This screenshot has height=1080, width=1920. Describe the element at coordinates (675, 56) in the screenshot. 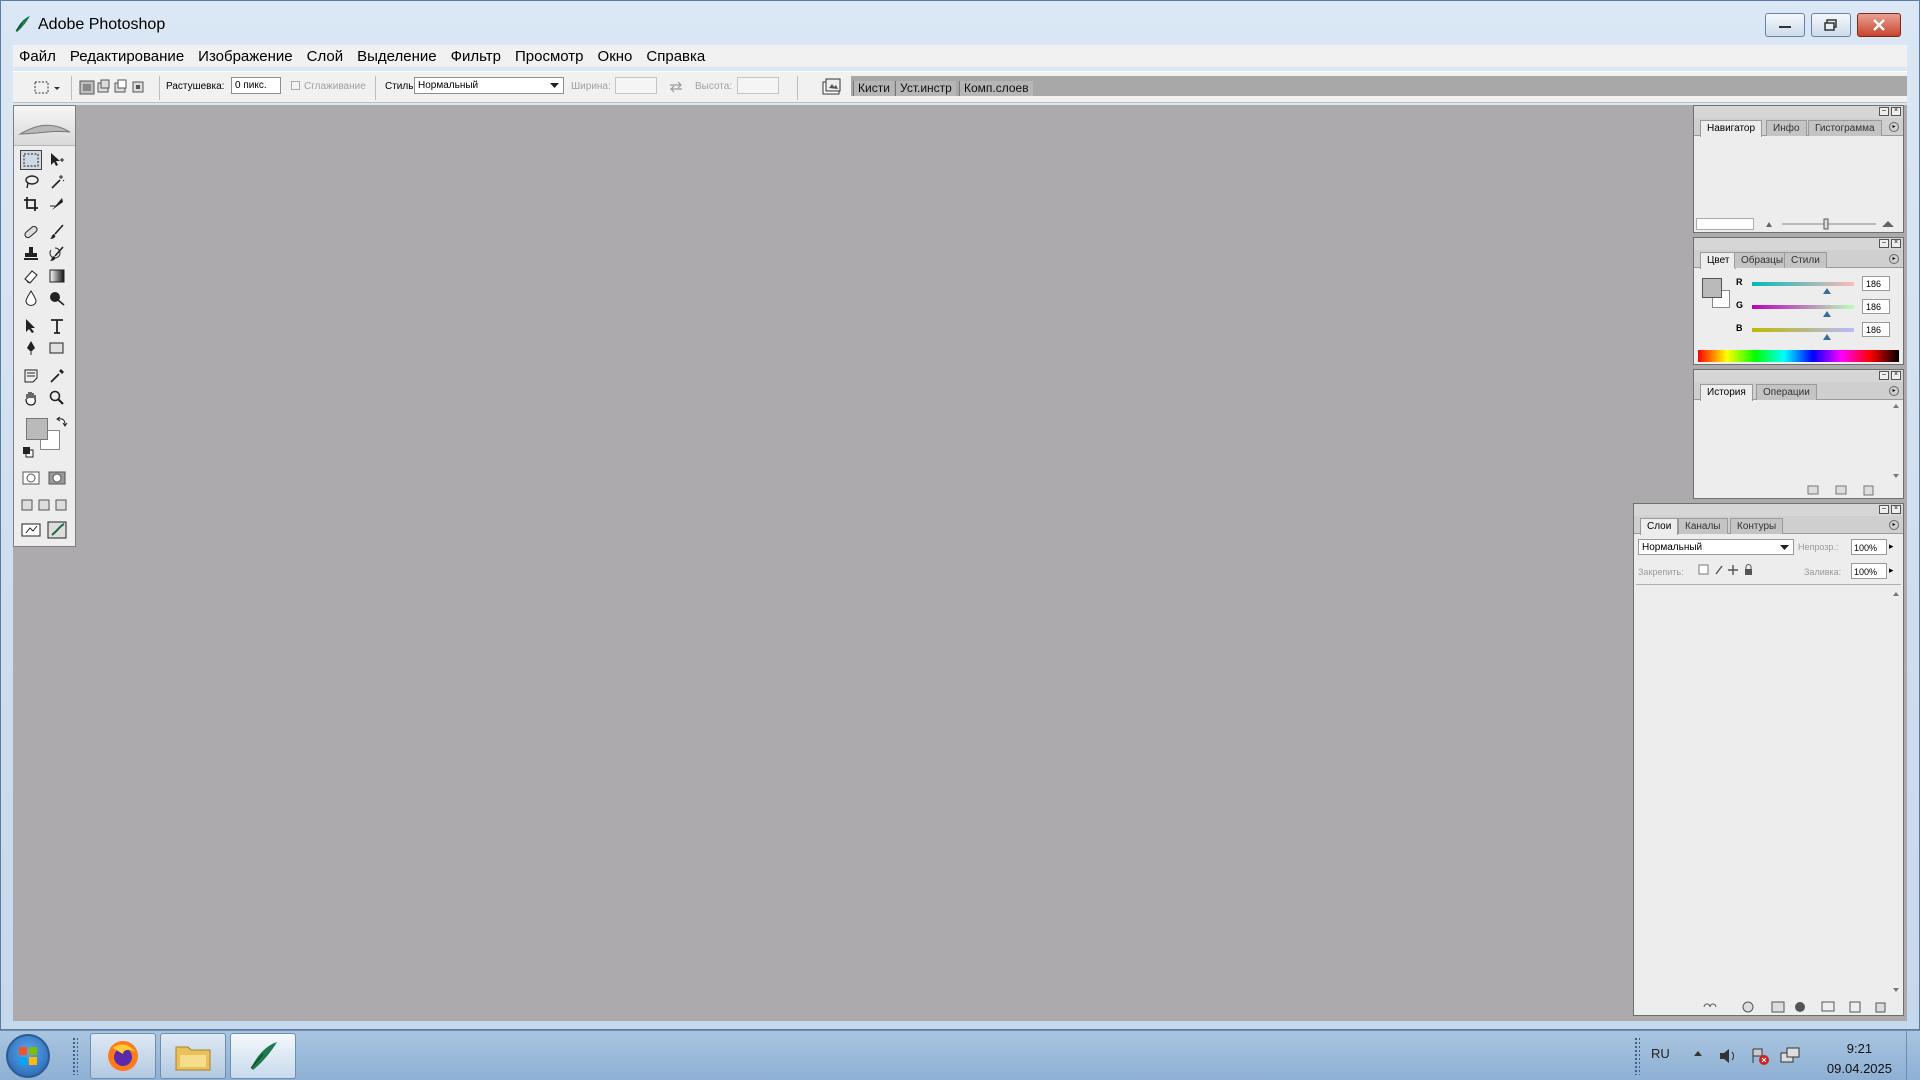

I see `menu-help: Справка` at that location.